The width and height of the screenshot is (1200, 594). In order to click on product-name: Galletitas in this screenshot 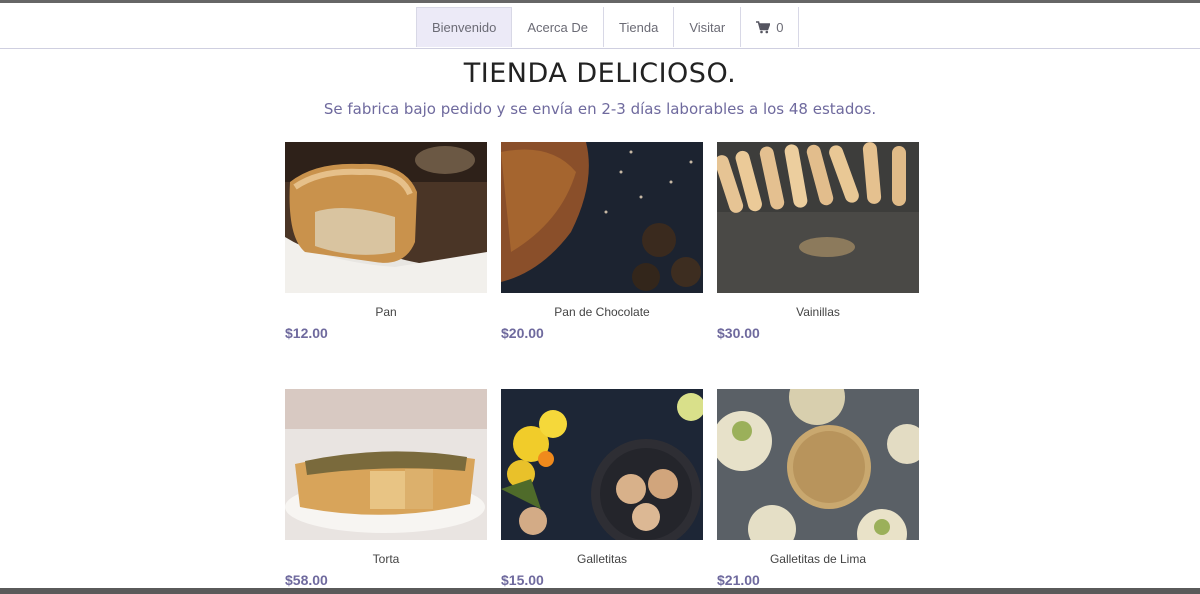, I will do `click(602, 559)`.